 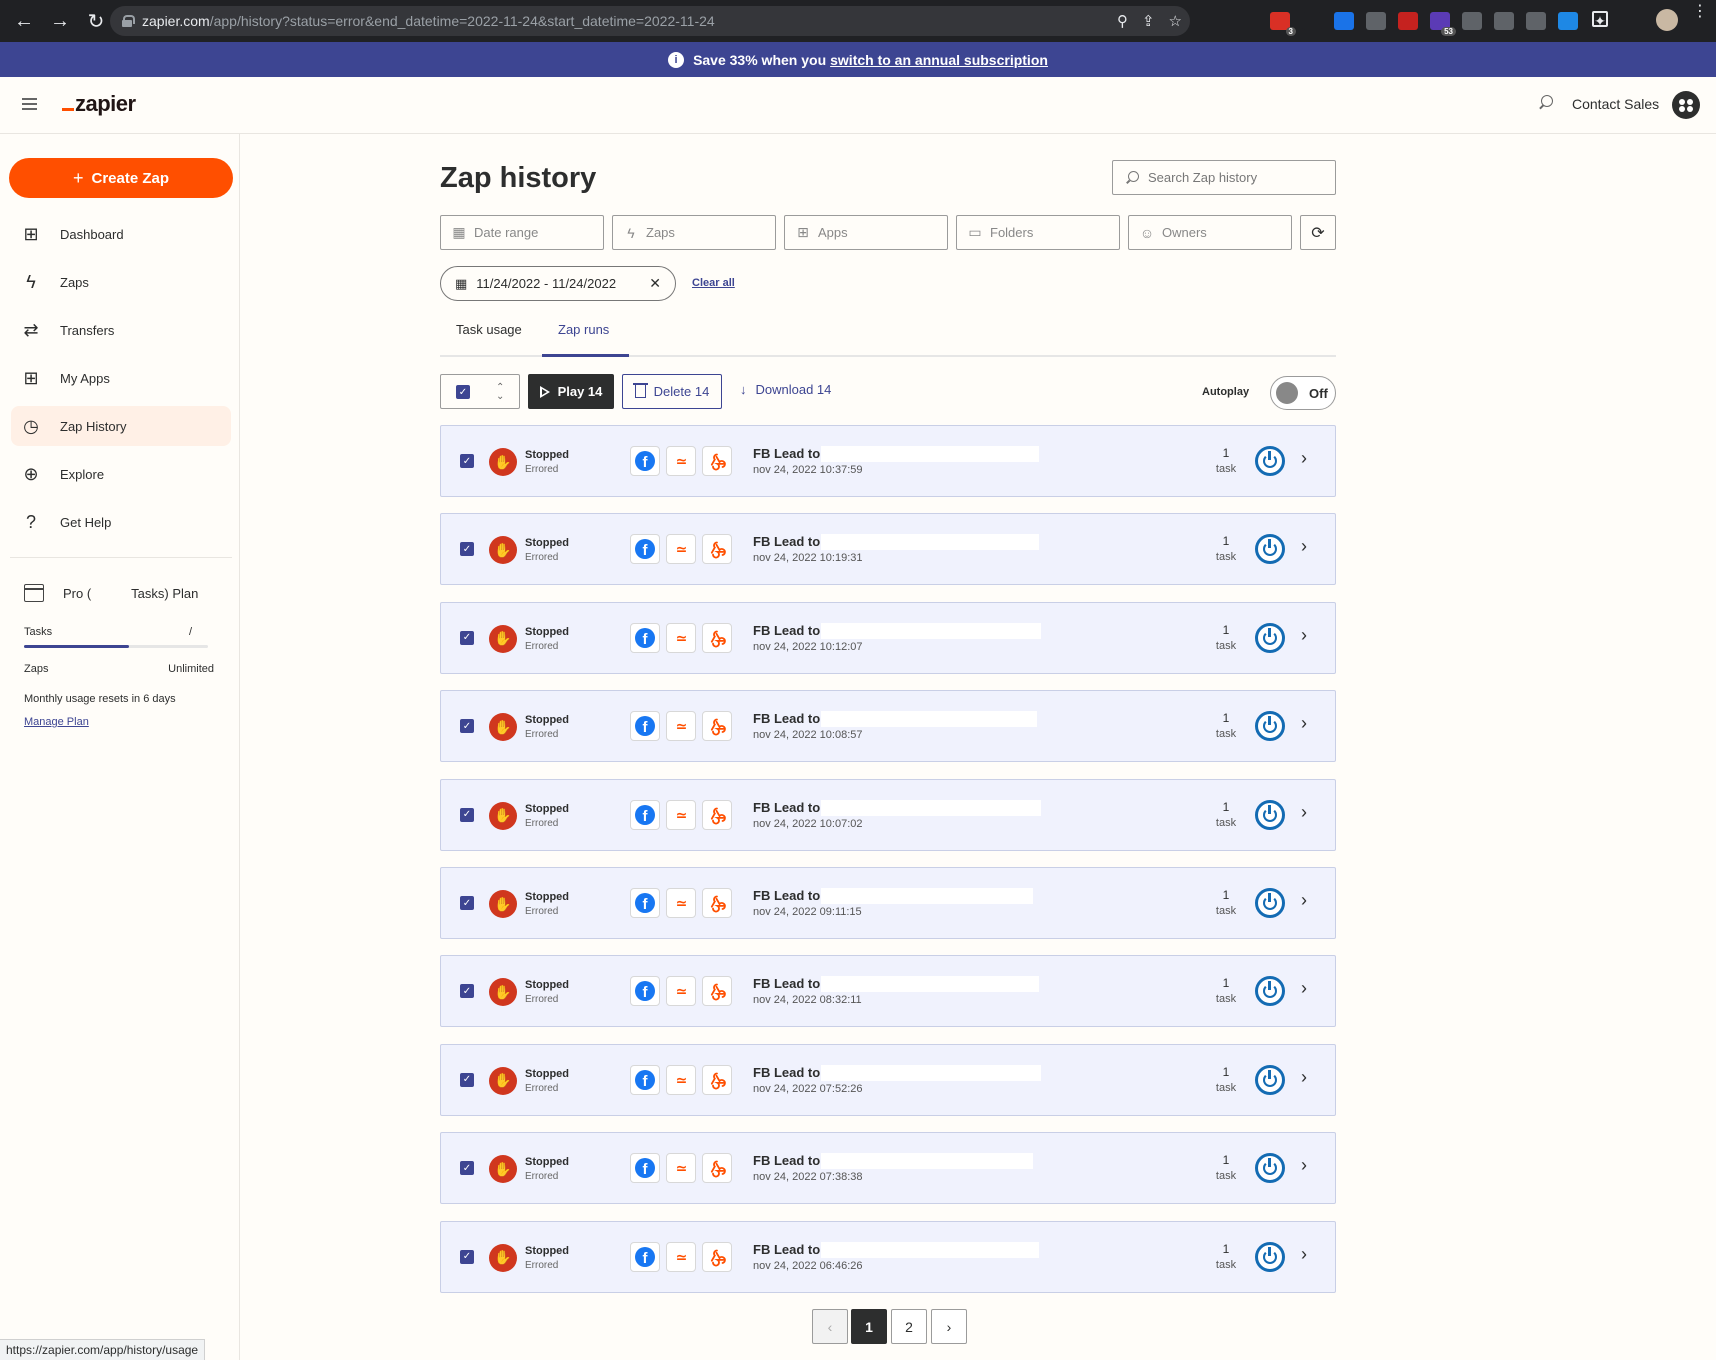 I want to click on dots-ext-icon, so click(x=1408, y=21).